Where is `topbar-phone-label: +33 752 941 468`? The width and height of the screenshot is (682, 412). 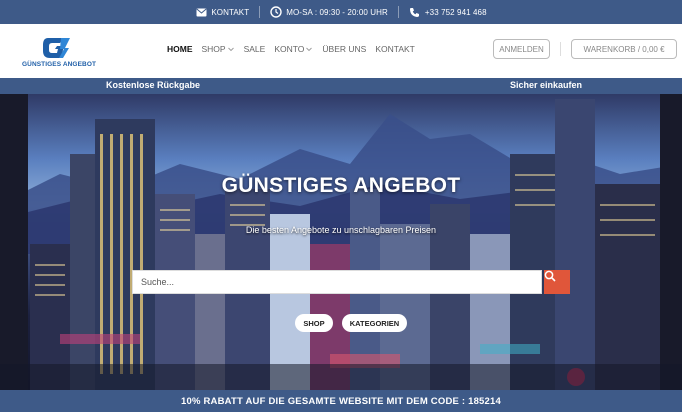
topbar-phone-label: +33 752 941 468 is located at coordinates (455, 12).